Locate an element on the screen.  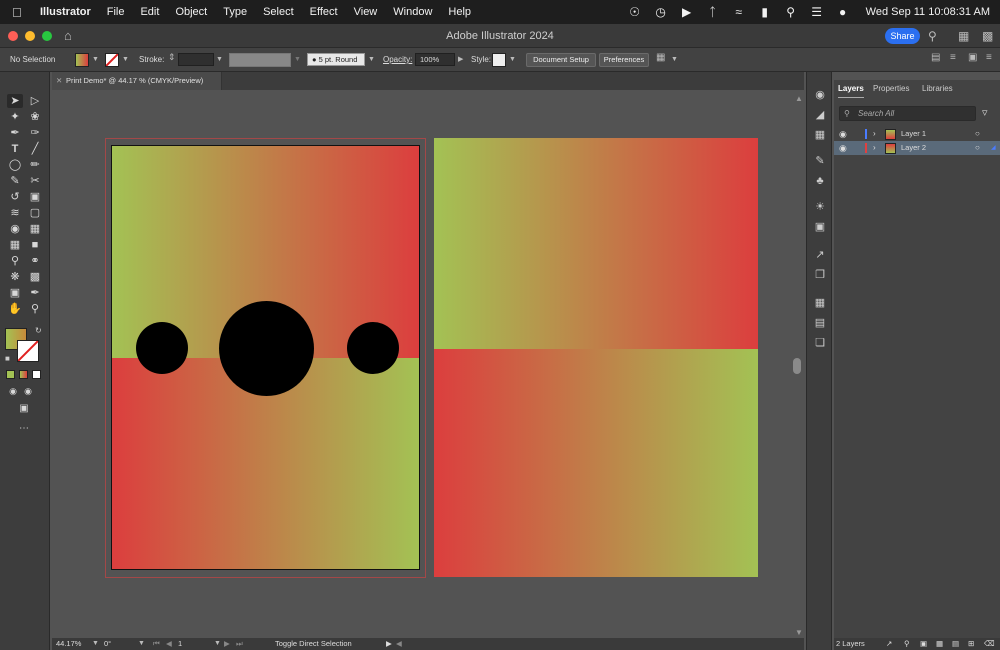
stroke-weight-input is located at coordinates (196, 59).